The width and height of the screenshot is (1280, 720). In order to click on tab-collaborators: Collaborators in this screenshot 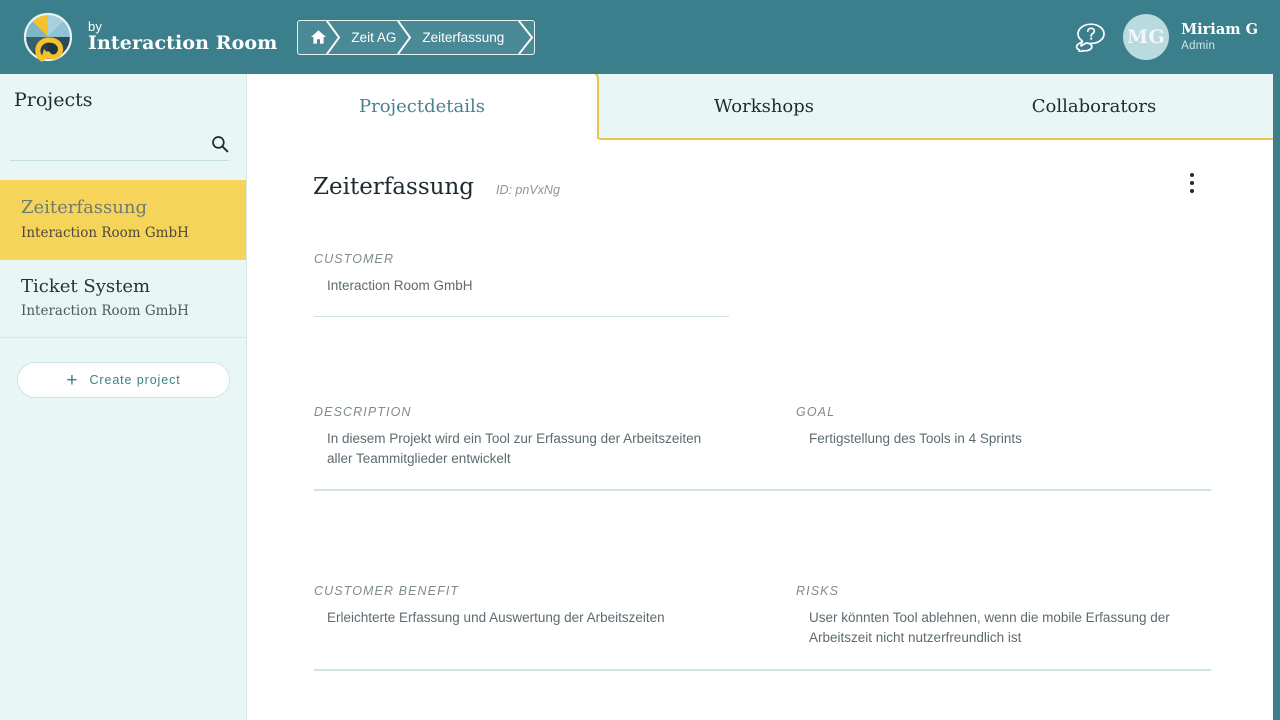, I will do `click(1094, 106)`.